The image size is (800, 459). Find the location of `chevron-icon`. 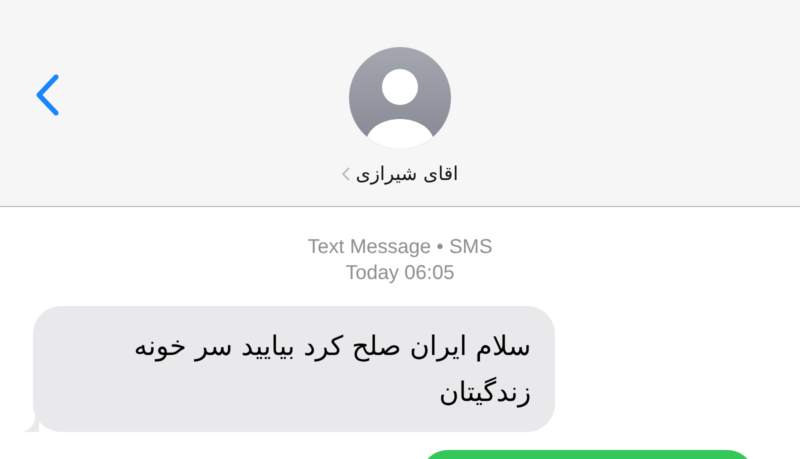

chevron-icon is located at coordinates (346, 174).